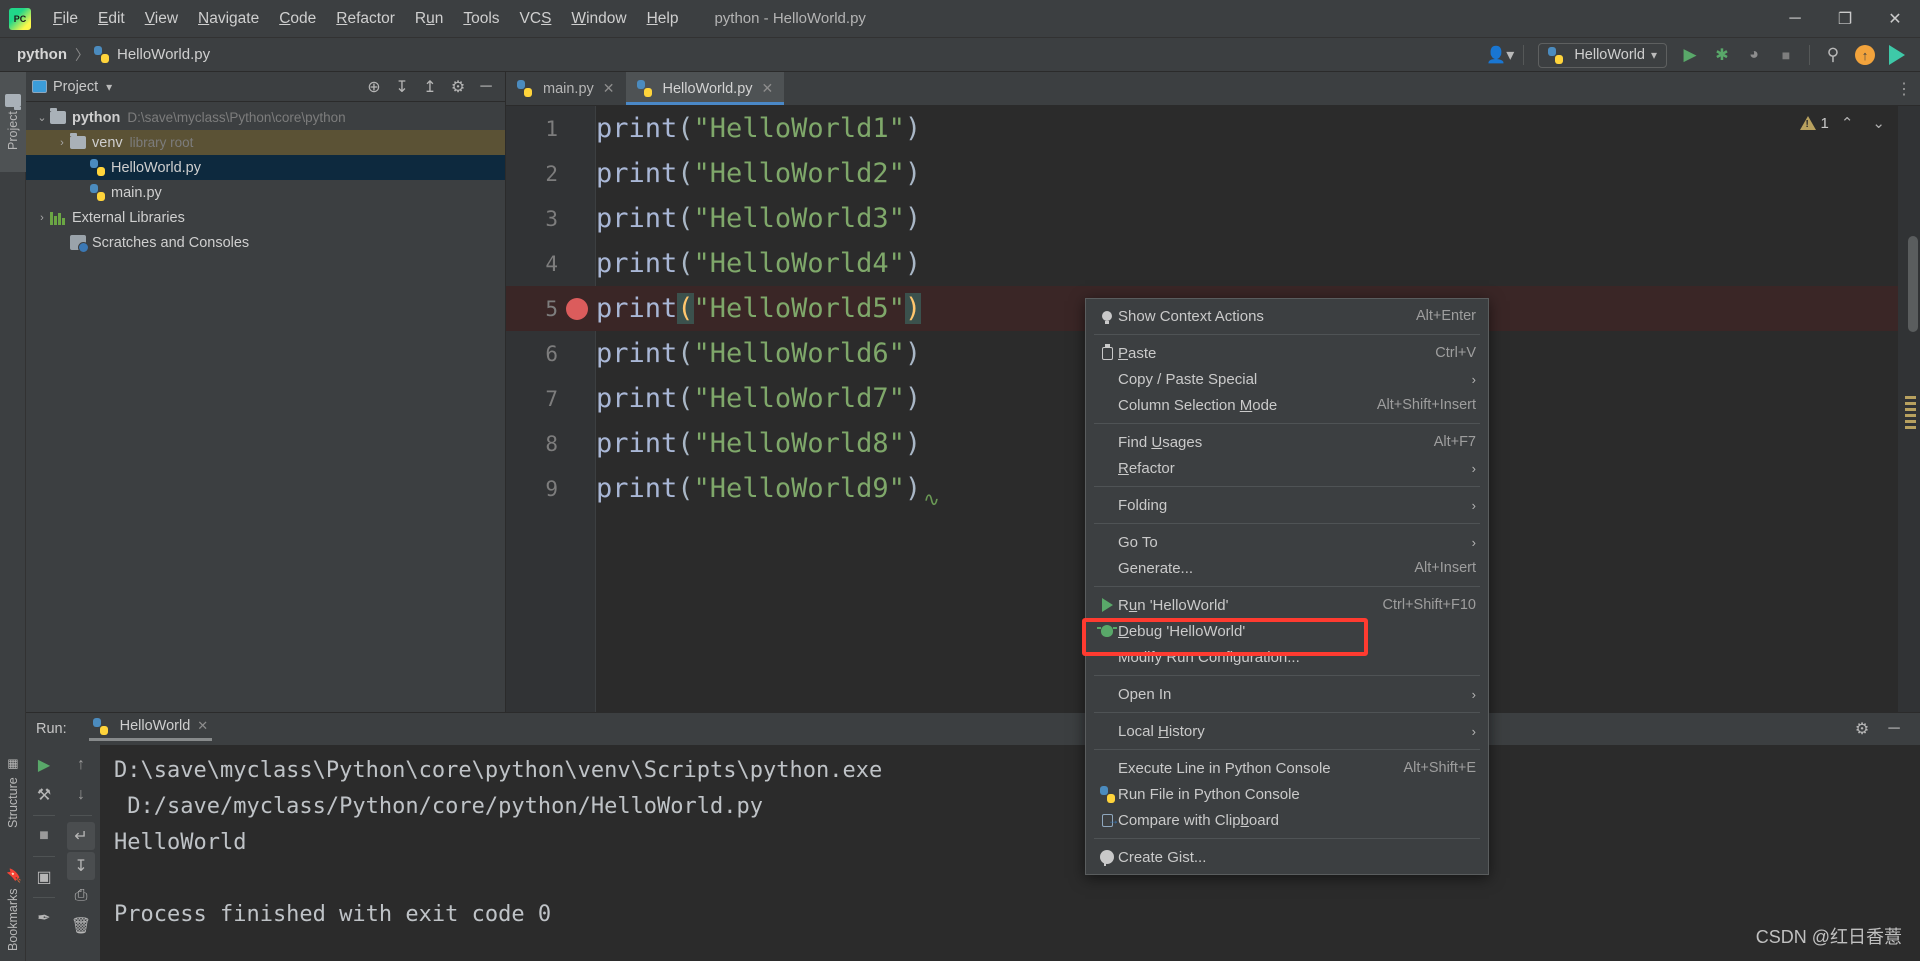  Describe the element at coordinates (663, 19) in the screenshot. I see `menu-help: Help` at that location.